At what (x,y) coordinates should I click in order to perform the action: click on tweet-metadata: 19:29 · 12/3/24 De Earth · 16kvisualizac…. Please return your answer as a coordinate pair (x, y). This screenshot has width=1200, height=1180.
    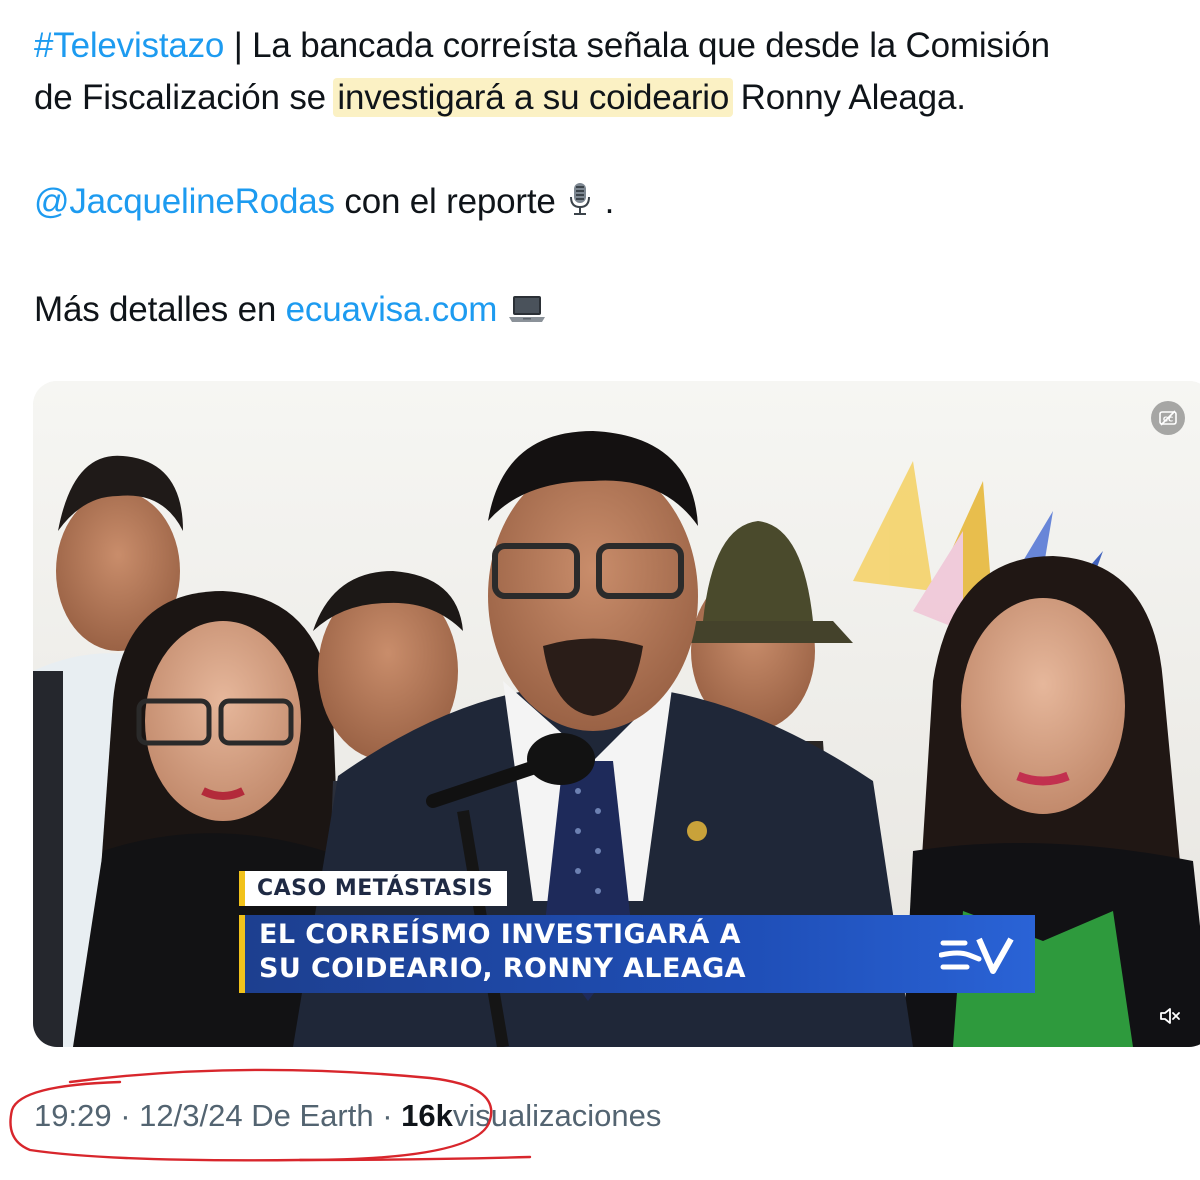
    Looking at the image, I should click on (347, 1116).